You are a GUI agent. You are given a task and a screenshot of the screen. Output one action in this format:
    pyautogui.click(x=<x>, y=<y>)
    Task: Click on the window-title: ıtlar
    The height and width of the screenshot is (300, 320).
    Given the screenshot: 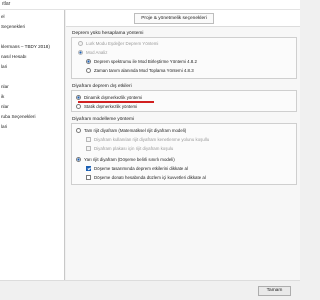 What is the action you would take?
    pyautogui.click(x=6, y=4)
    